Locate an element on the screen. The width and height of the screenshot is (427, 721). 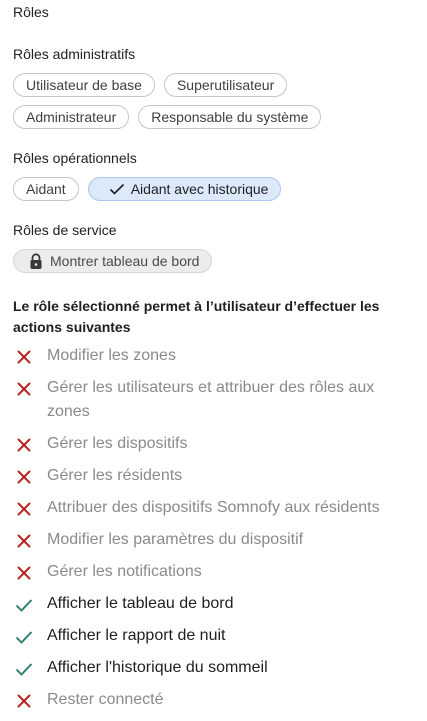
role-chip-montrer-tableau-de-bord: Montrer tableau de bord is located at coordinates (113, 261).